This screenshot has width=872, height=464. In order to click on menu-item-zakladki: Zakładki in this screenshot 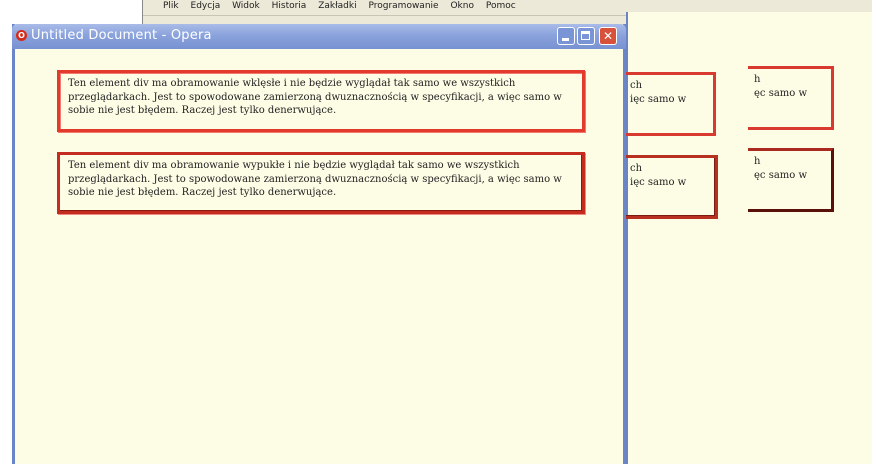, I will do `click(337, 5)`.